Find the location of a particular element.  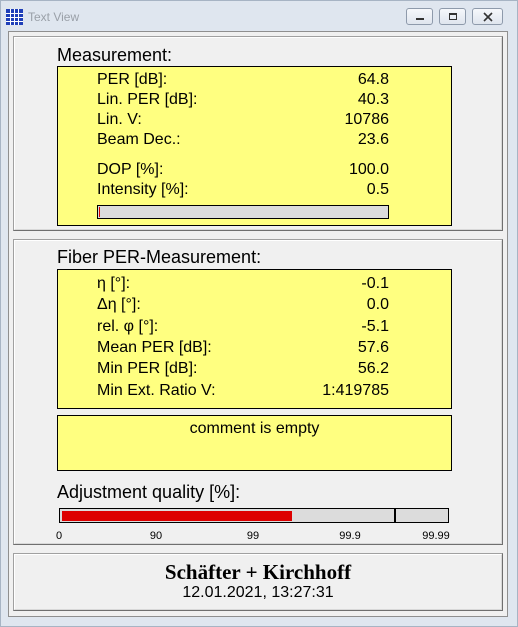

fiber-row: η [°]: -0.1 is located at coordinates (243, 284).